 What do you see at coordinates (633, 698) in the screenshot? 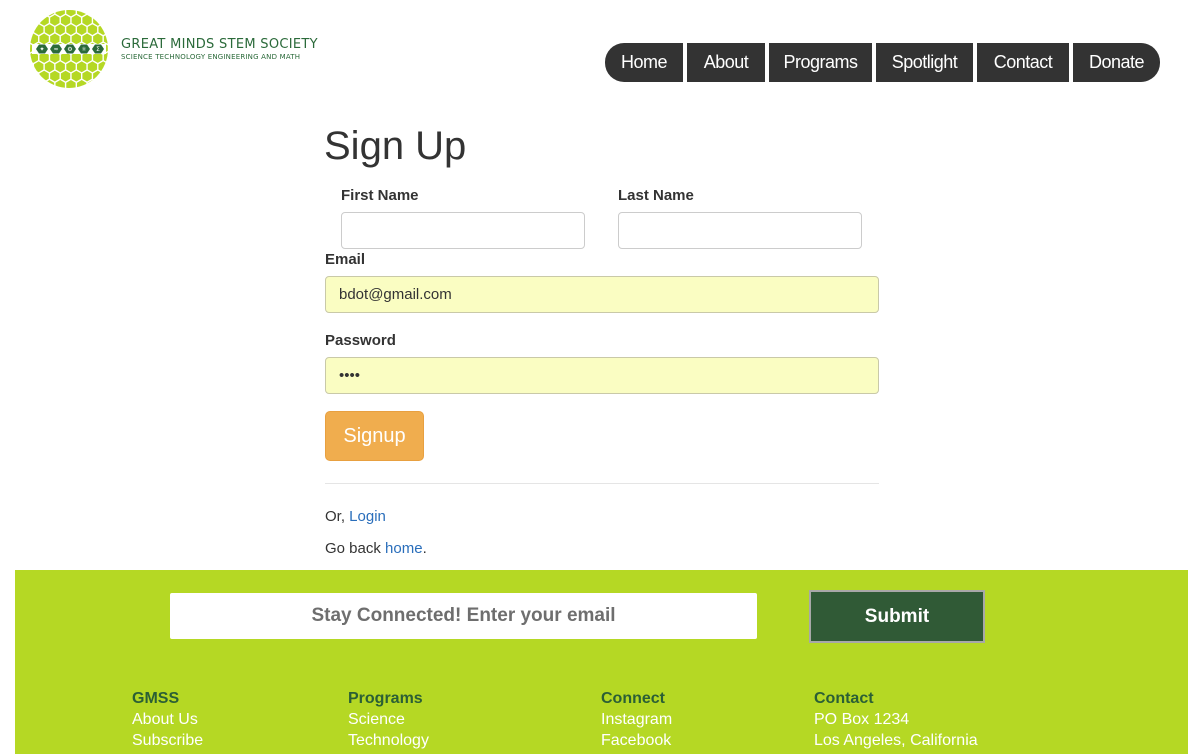
I see `footer-heading: Connect` at bounding box center [633, 698].